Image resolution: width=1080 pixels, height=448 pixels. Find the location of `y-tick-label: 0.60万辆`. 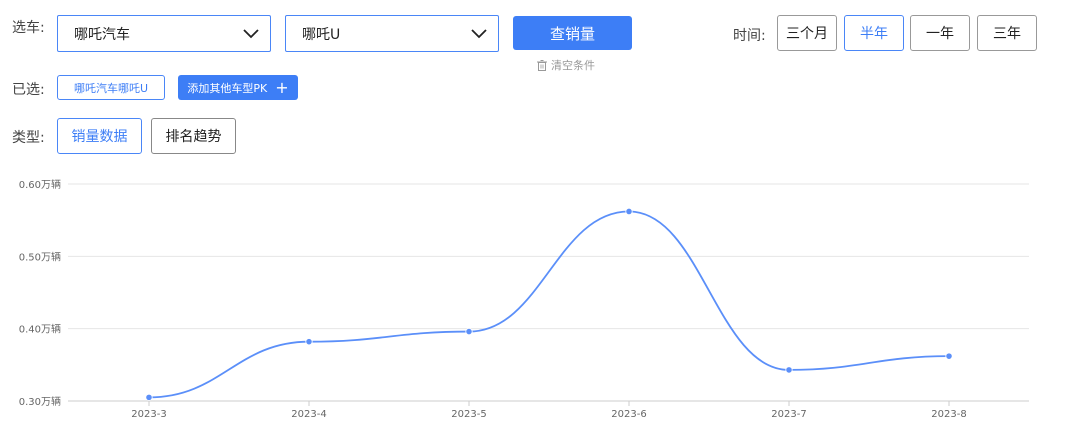

y-tick-label: 0.60万辆 is located at coordinates (40, 184).